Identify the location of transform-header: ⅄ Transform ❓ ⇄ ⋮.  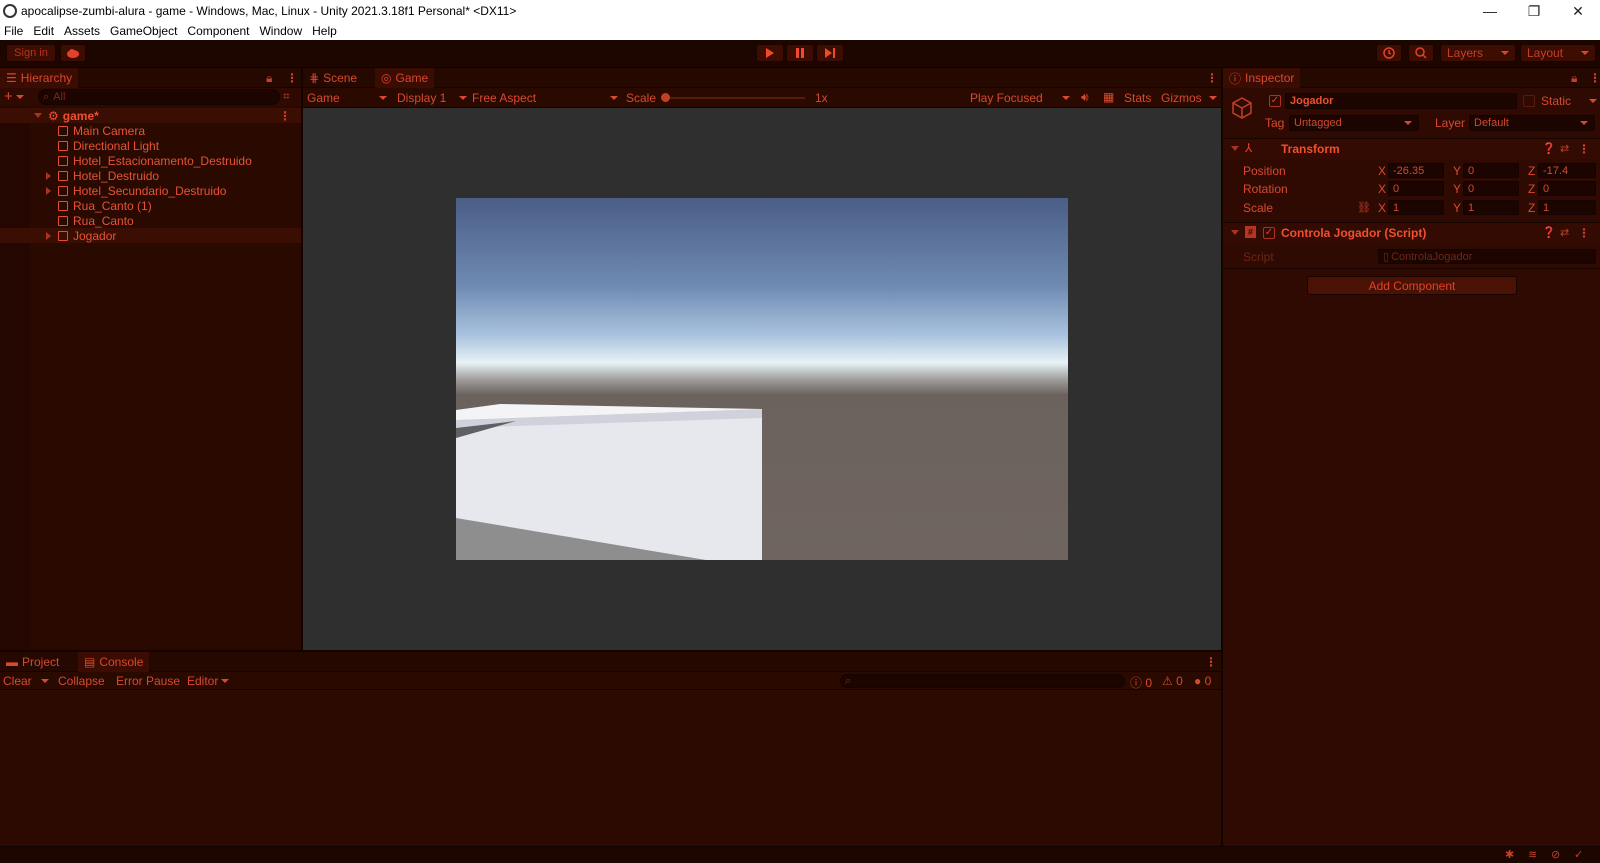
(1411, 149).